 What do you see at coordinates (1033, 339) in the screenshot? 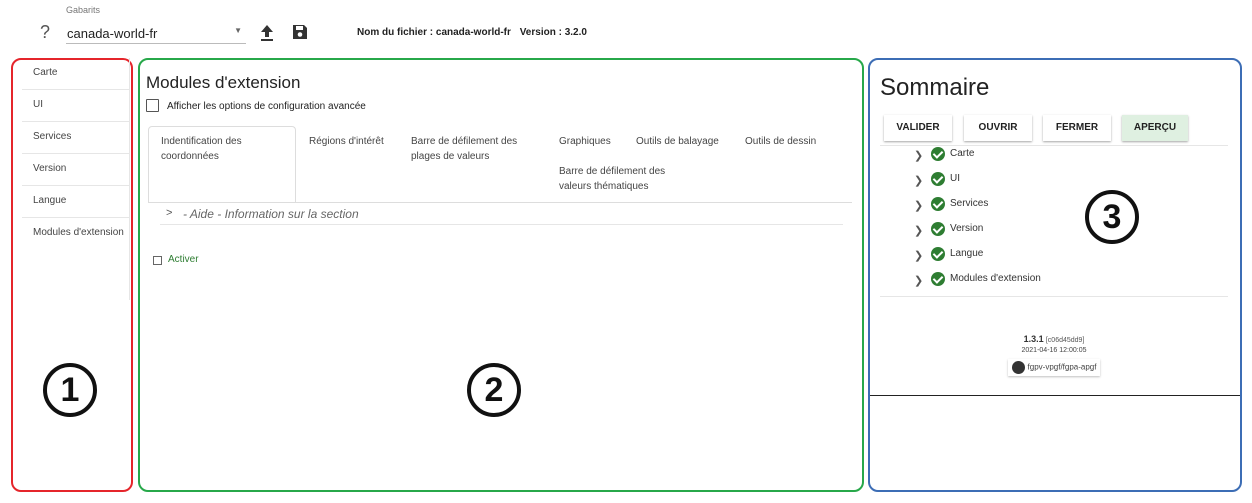
I see `app-version: 1.3.1` at bounding box center [1033, 339].